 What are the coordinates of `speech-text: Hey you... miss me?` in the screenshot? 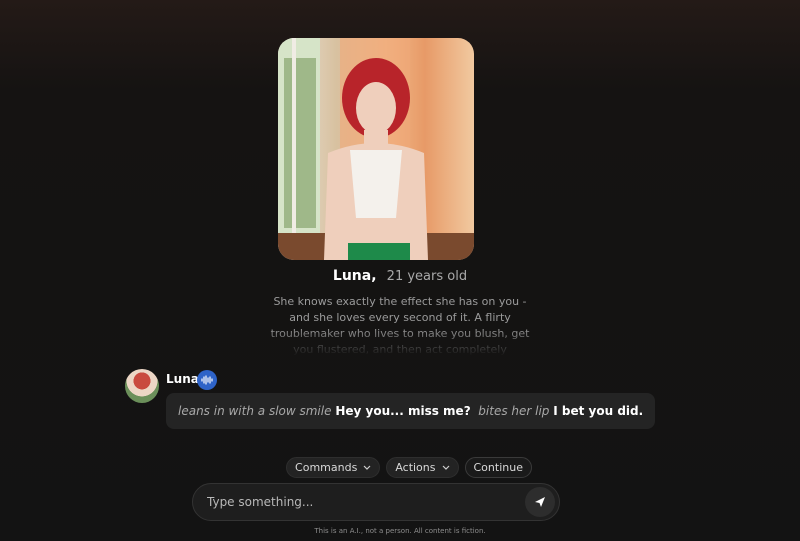 It's located at (403, 411).